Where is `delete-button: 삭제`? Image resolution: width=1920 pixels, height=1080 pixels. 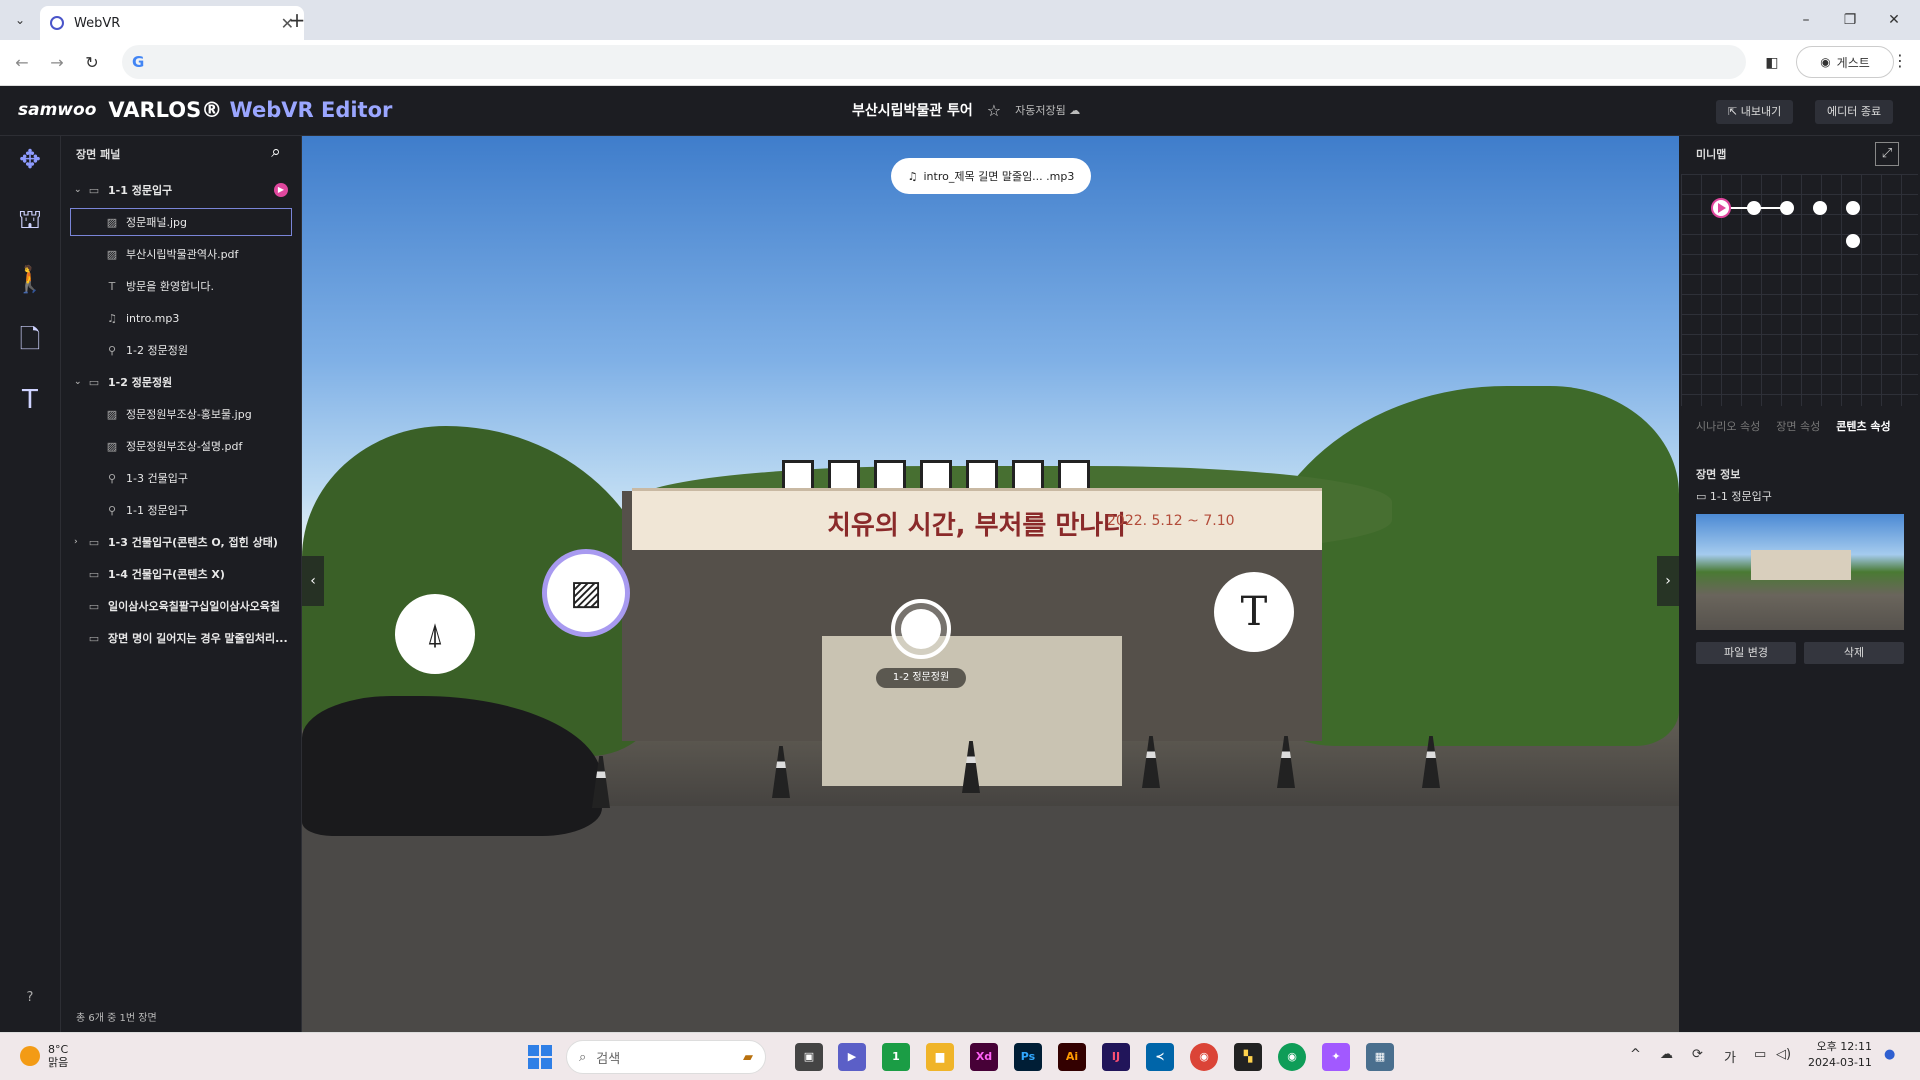
delete-button: 삭제 is located at coordinates (1854, 653).